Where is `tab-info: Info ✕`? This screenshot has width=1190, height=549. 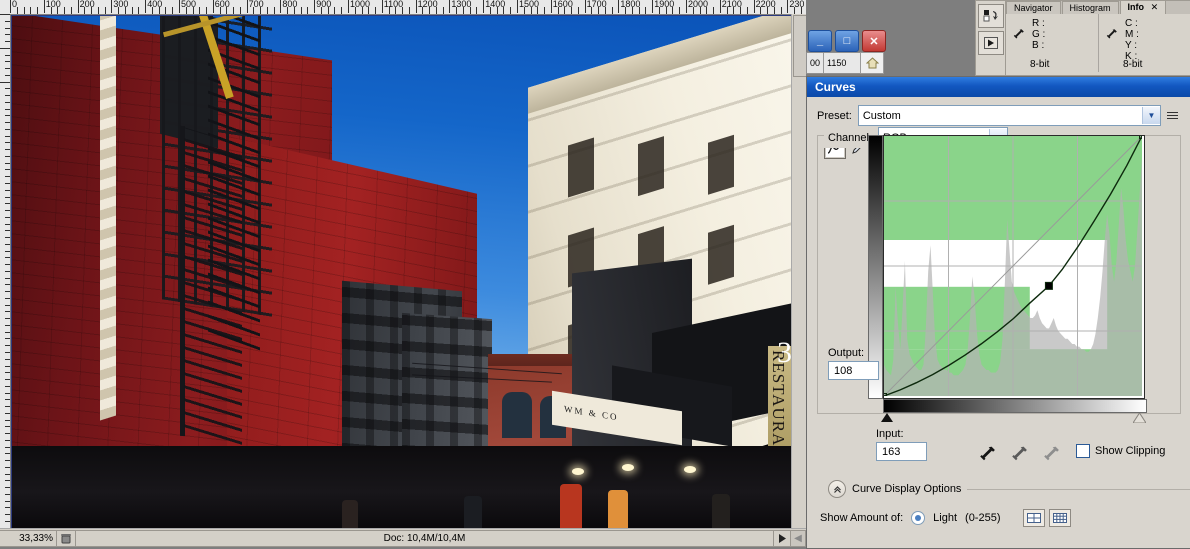 tab-info: Info ✕ is located at coordinates (1143, 7).